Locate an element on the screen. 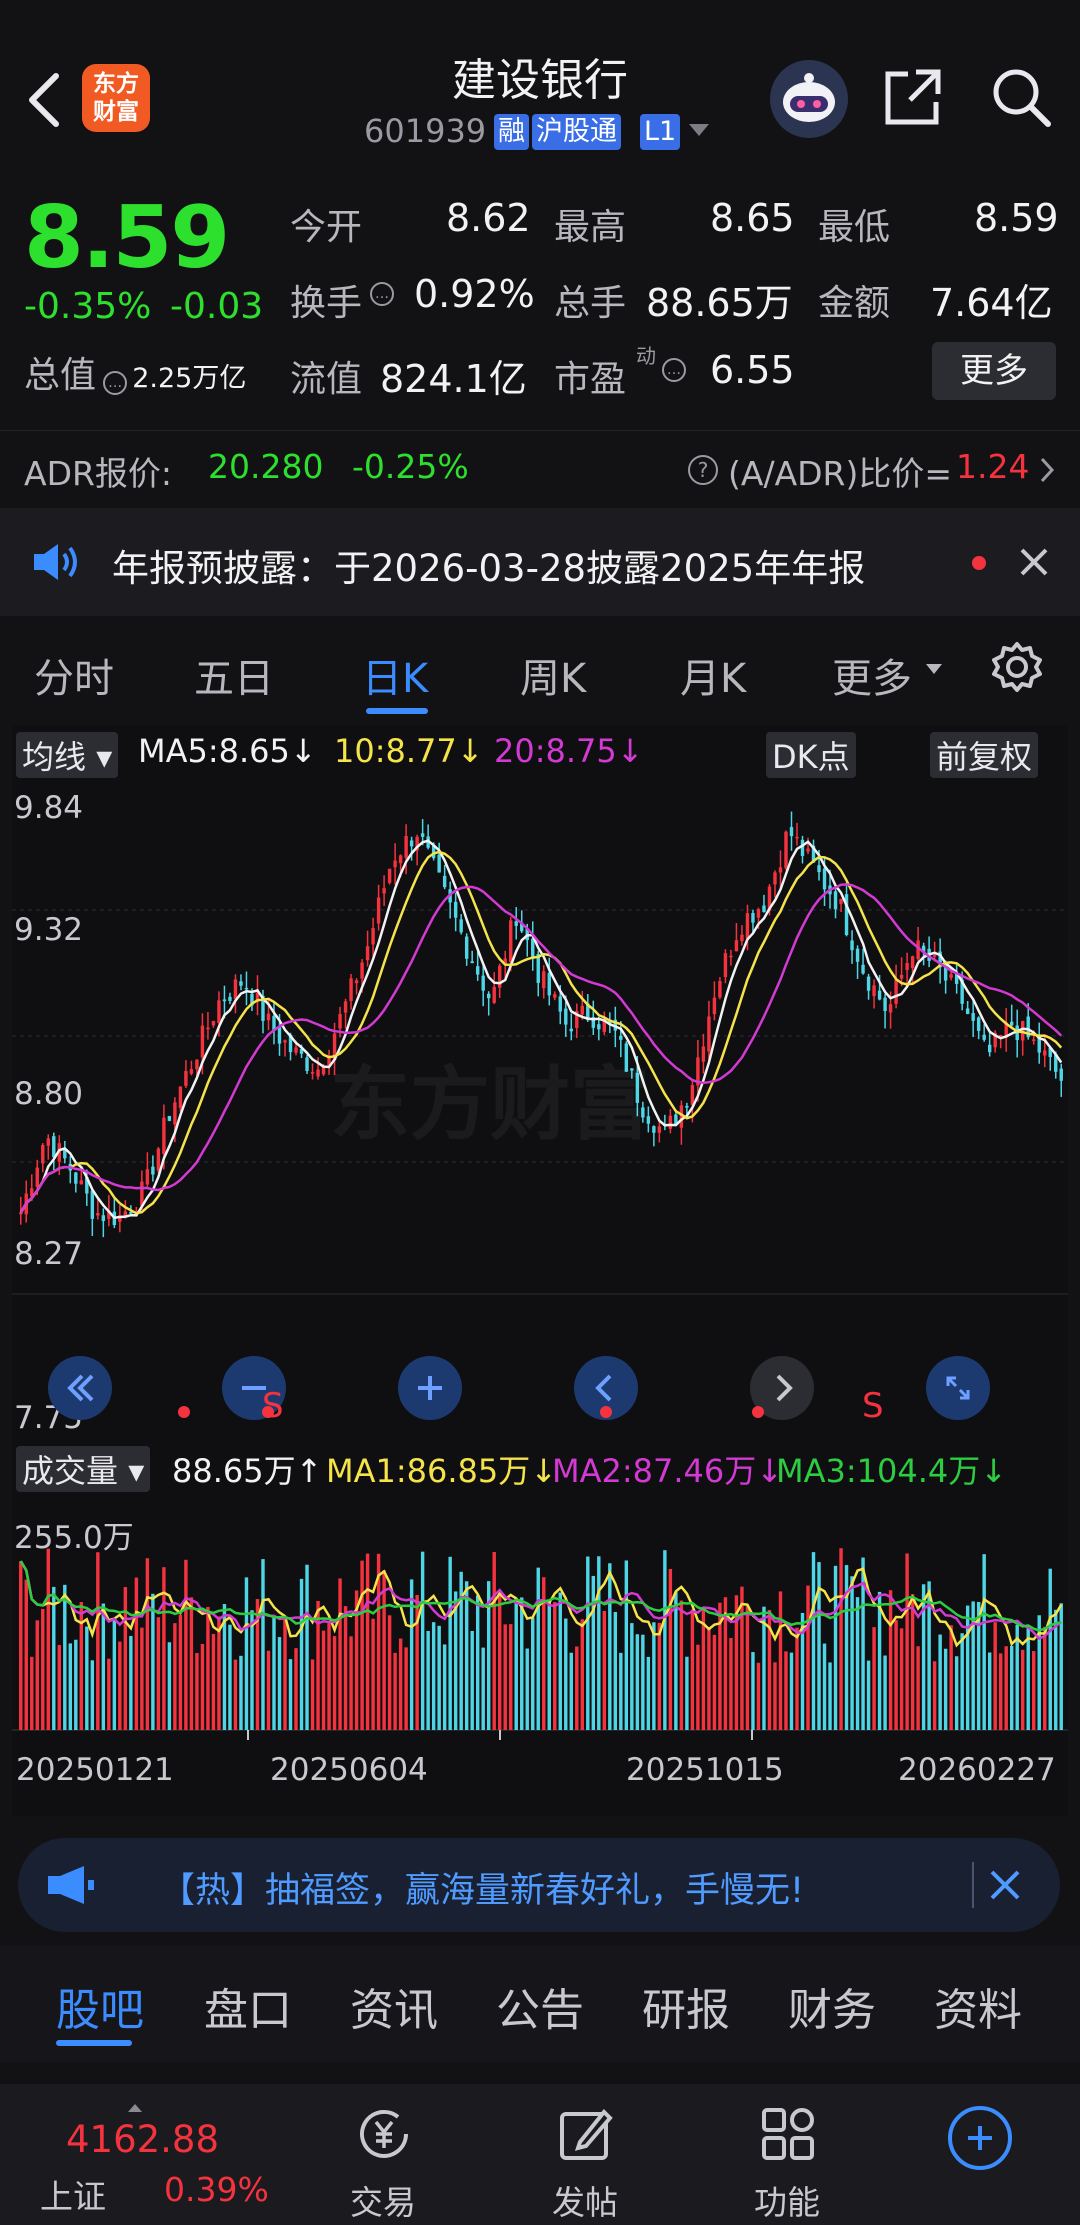  edit-icon is located at coordinates (586, 2134).